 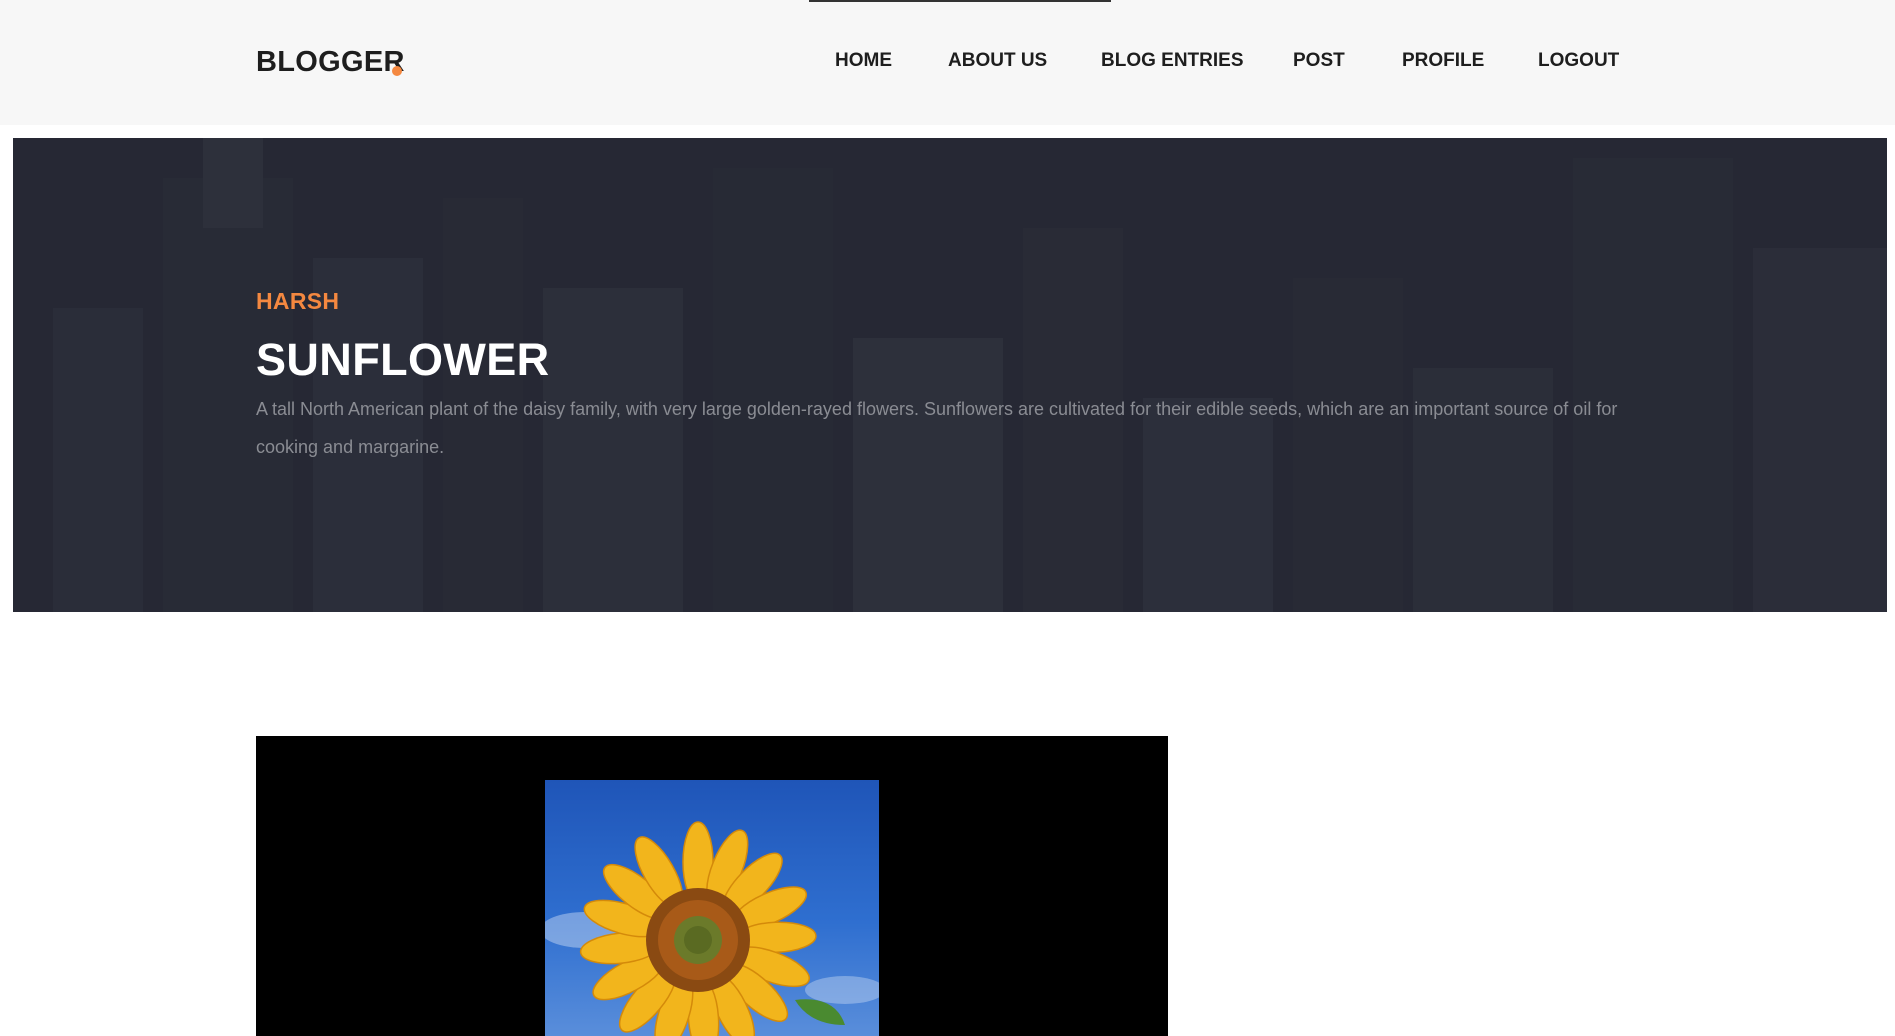 I want to click on nav-post: POST, so click(x=1319, y=61).